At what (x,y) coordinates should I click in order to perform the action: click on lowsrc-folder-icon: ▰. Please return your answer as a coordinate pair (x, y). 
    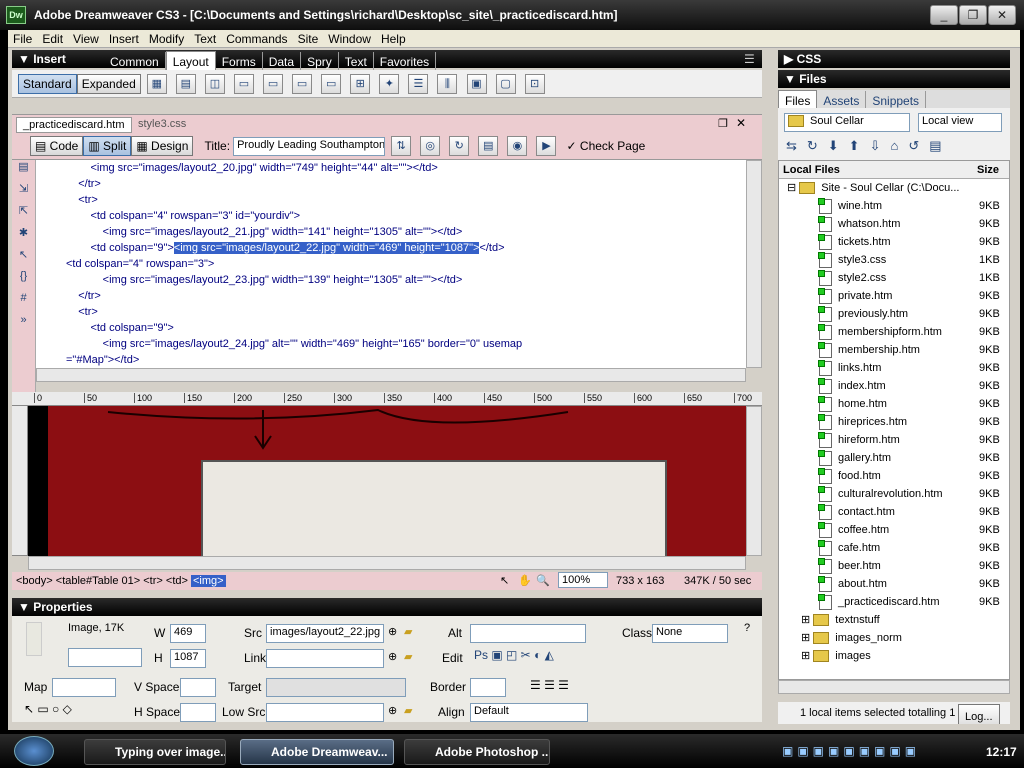
    Looking at the image, I should click on (408, 710).